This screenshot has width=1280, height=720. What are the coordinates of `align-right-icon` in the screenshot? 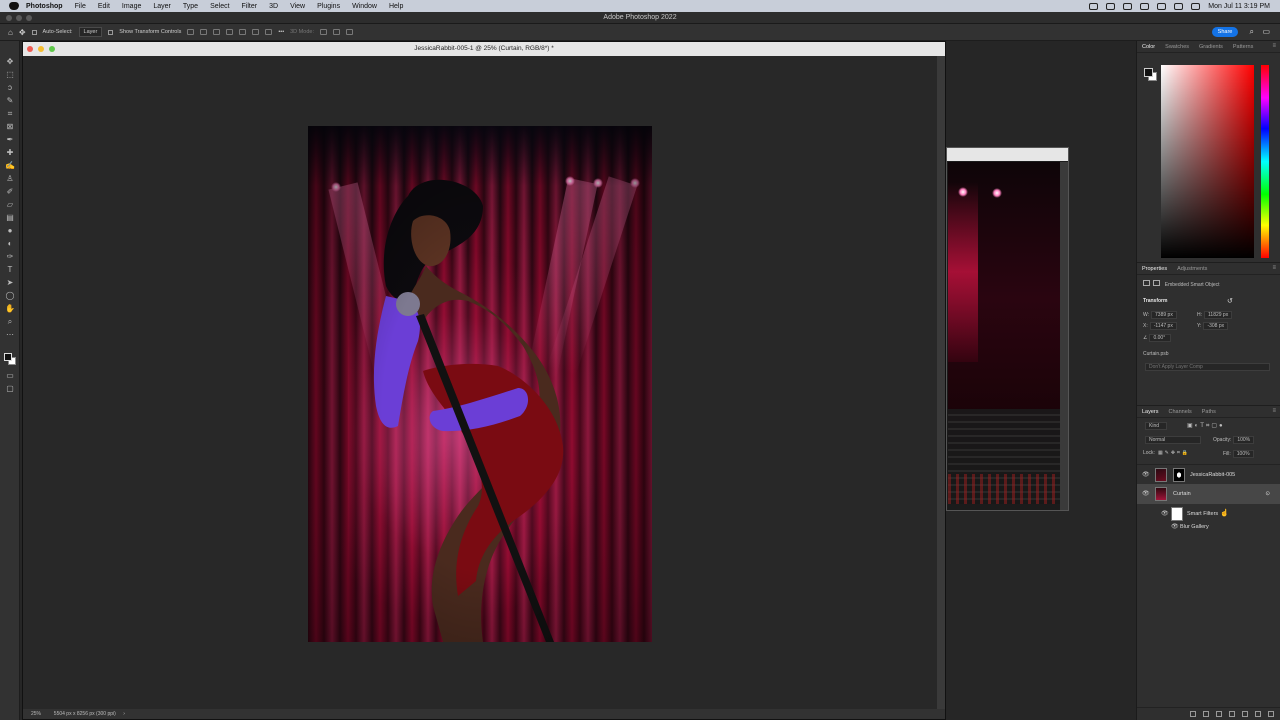 It's located at (217, 32).